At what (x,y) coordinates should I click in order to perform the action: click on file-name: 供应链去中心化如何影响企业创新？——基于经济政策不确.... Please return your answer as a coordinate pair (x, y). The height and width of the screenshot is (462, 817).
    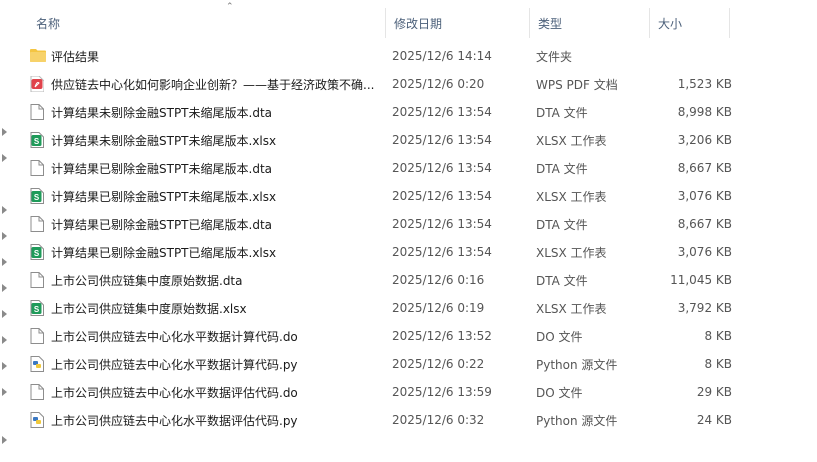
    Looking at the image, I should click on (213, 84).